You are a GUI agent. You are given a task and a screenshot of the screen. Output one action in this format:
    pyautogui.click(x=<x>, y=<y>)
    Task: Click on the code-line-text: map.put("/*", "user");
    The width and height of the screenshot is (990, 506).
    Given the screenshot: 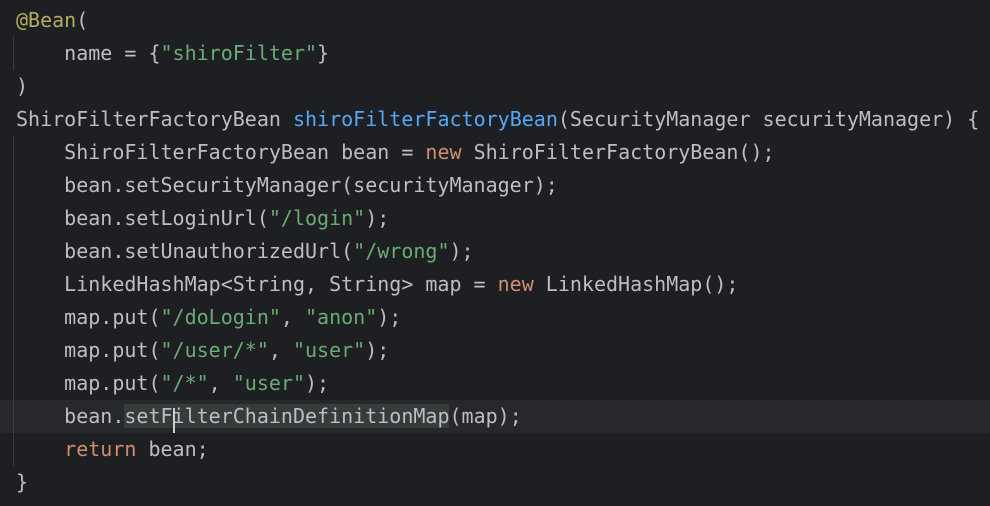 What is the action you would take?
    pyautogui.click(x=172, y=383)
    